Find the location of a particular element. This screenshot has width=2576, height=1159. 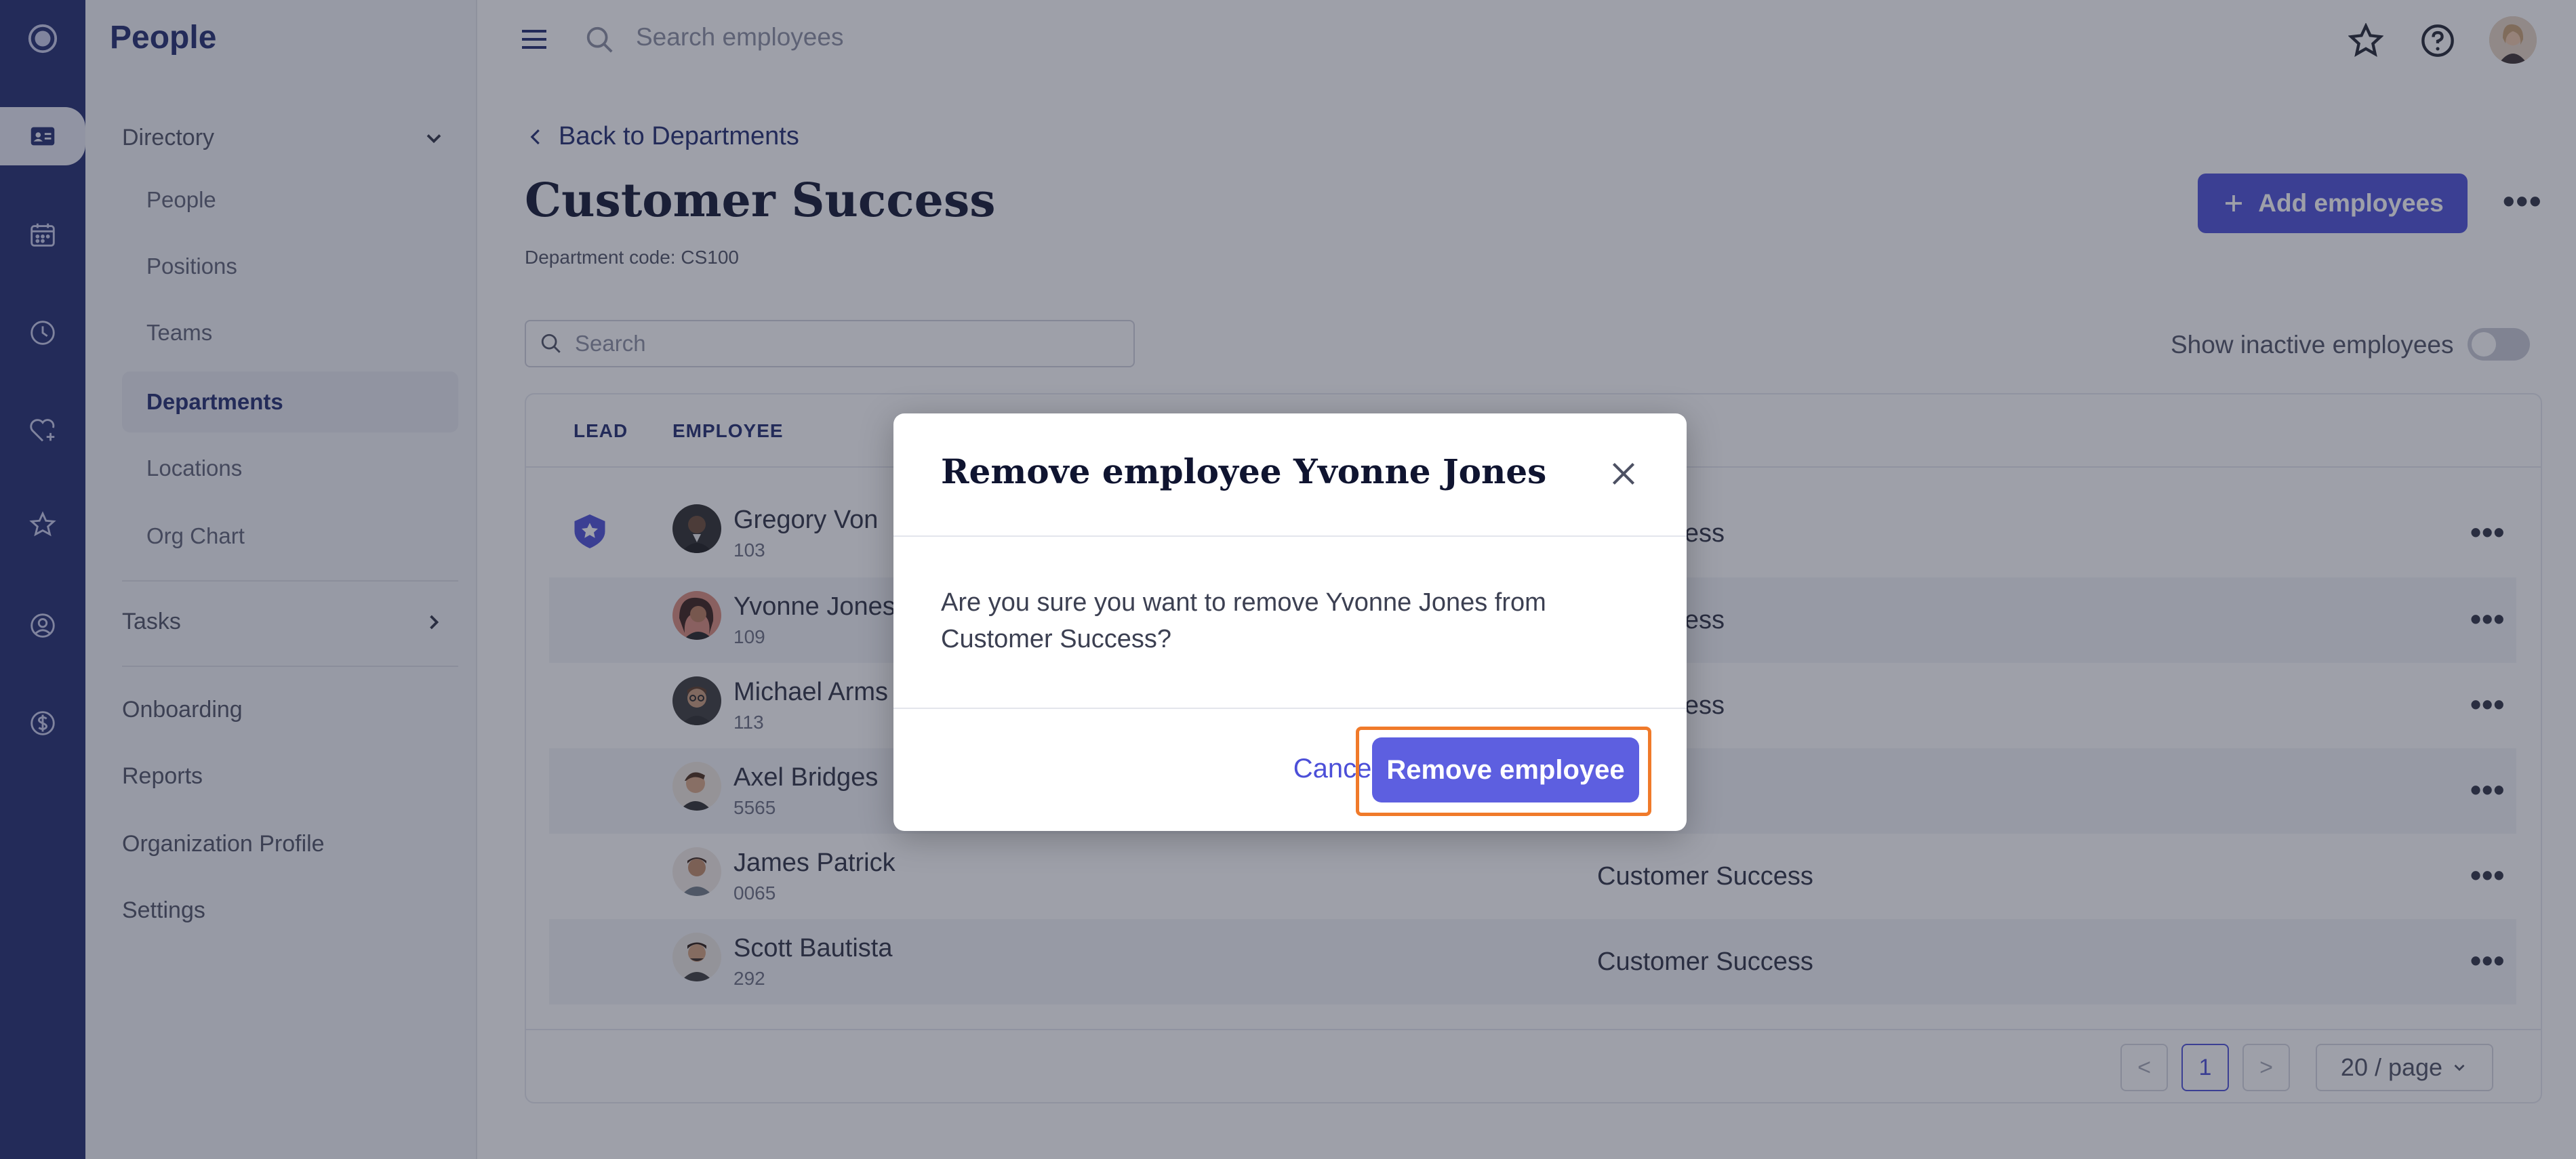

dialog-title: Remove employee Yvonne Jones is located at coordinates (1244, 471).